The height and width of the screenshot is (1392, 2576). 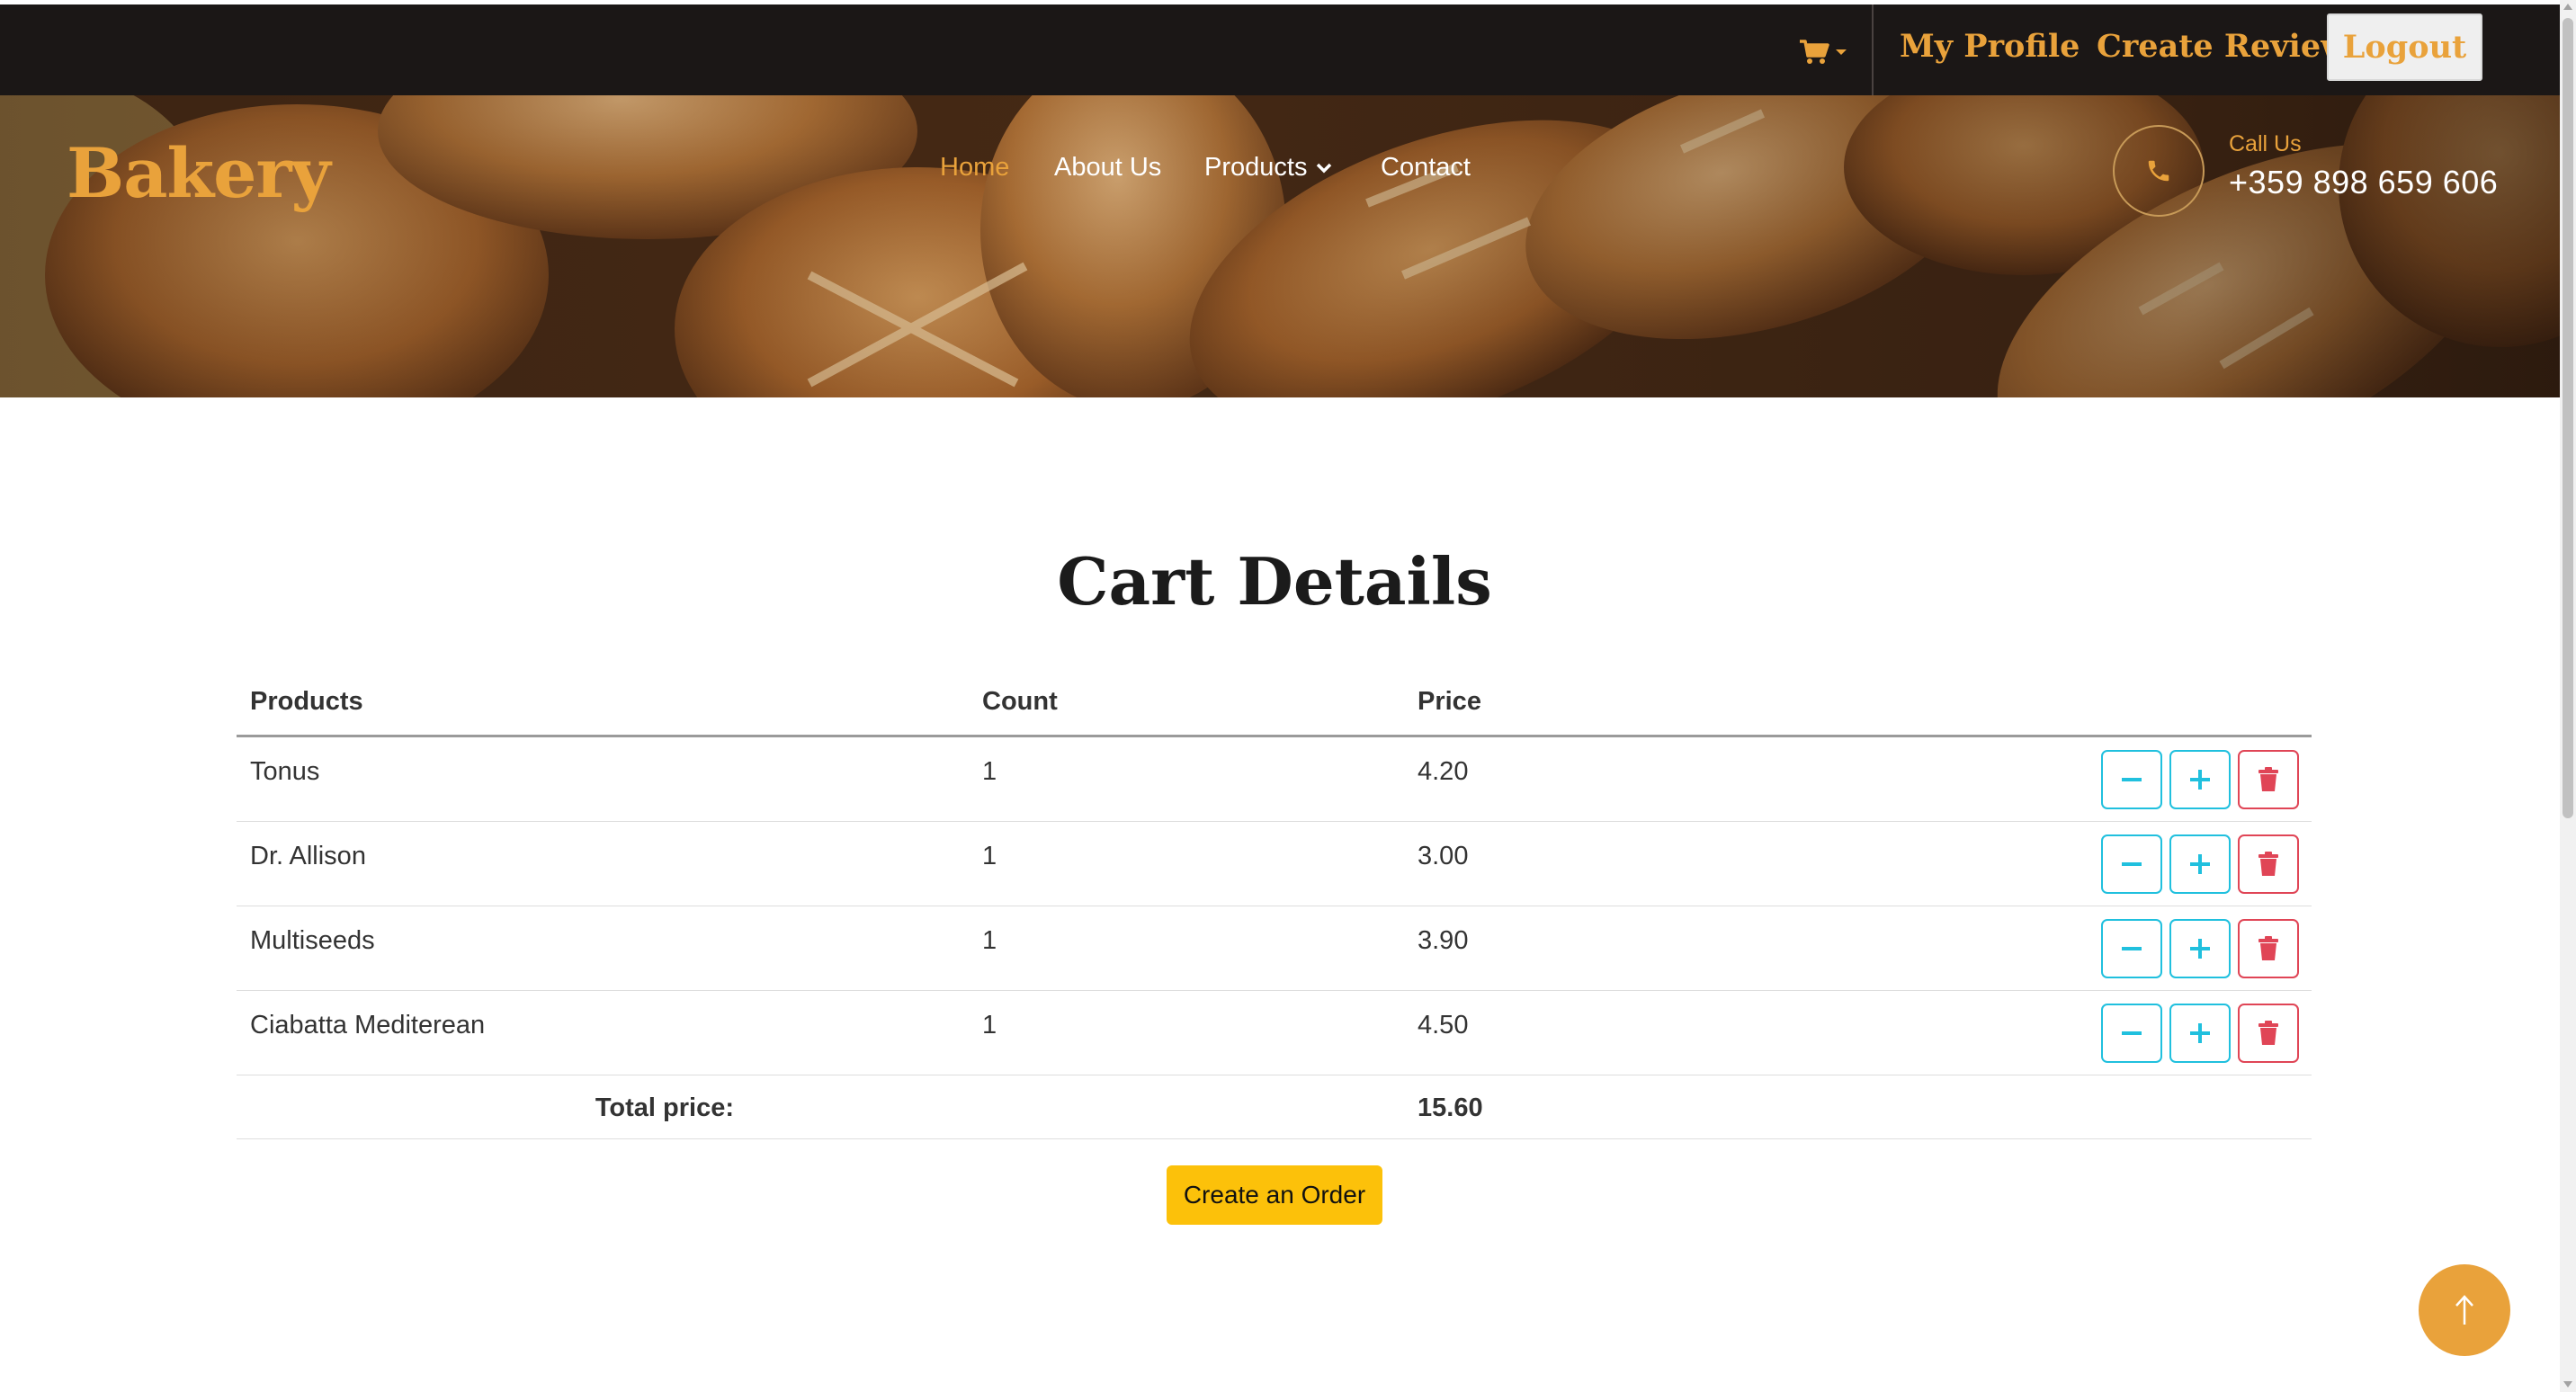 I want to click on create-order-button: Create an Order, so click(x=1274, y=1195).